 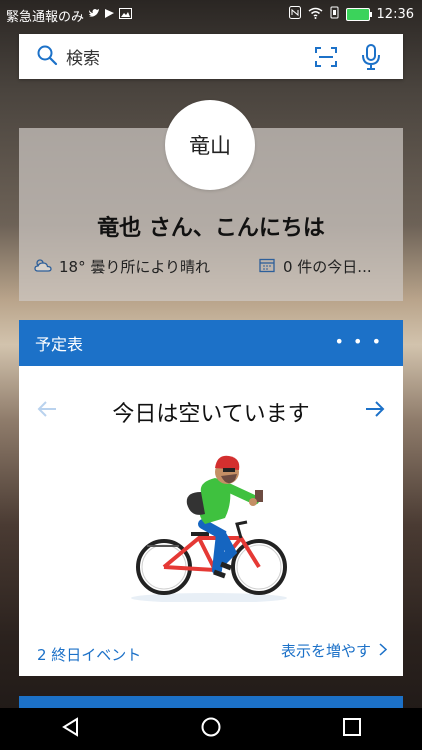 I want to click on show-more-link: 表示を増やす, so click(x=334, y=650).